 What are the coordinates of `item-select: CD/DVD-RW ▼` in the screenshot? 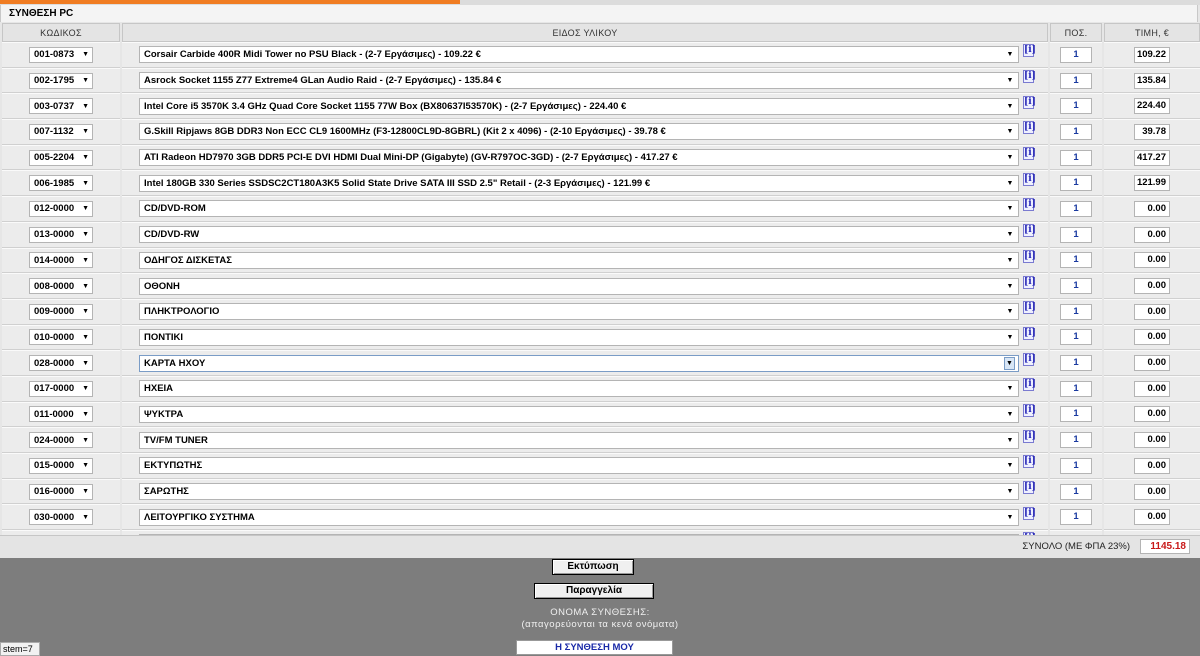 It's located at (579, 235).